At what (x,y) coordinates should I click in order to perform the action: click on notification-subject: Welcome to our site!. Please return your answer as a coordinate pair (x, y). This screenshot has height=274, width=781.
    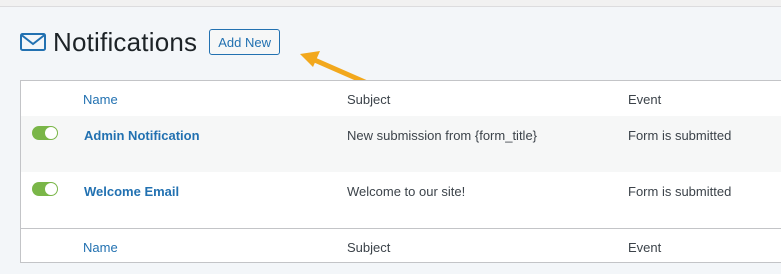
    Looking at the image, I should click on (406, 191).